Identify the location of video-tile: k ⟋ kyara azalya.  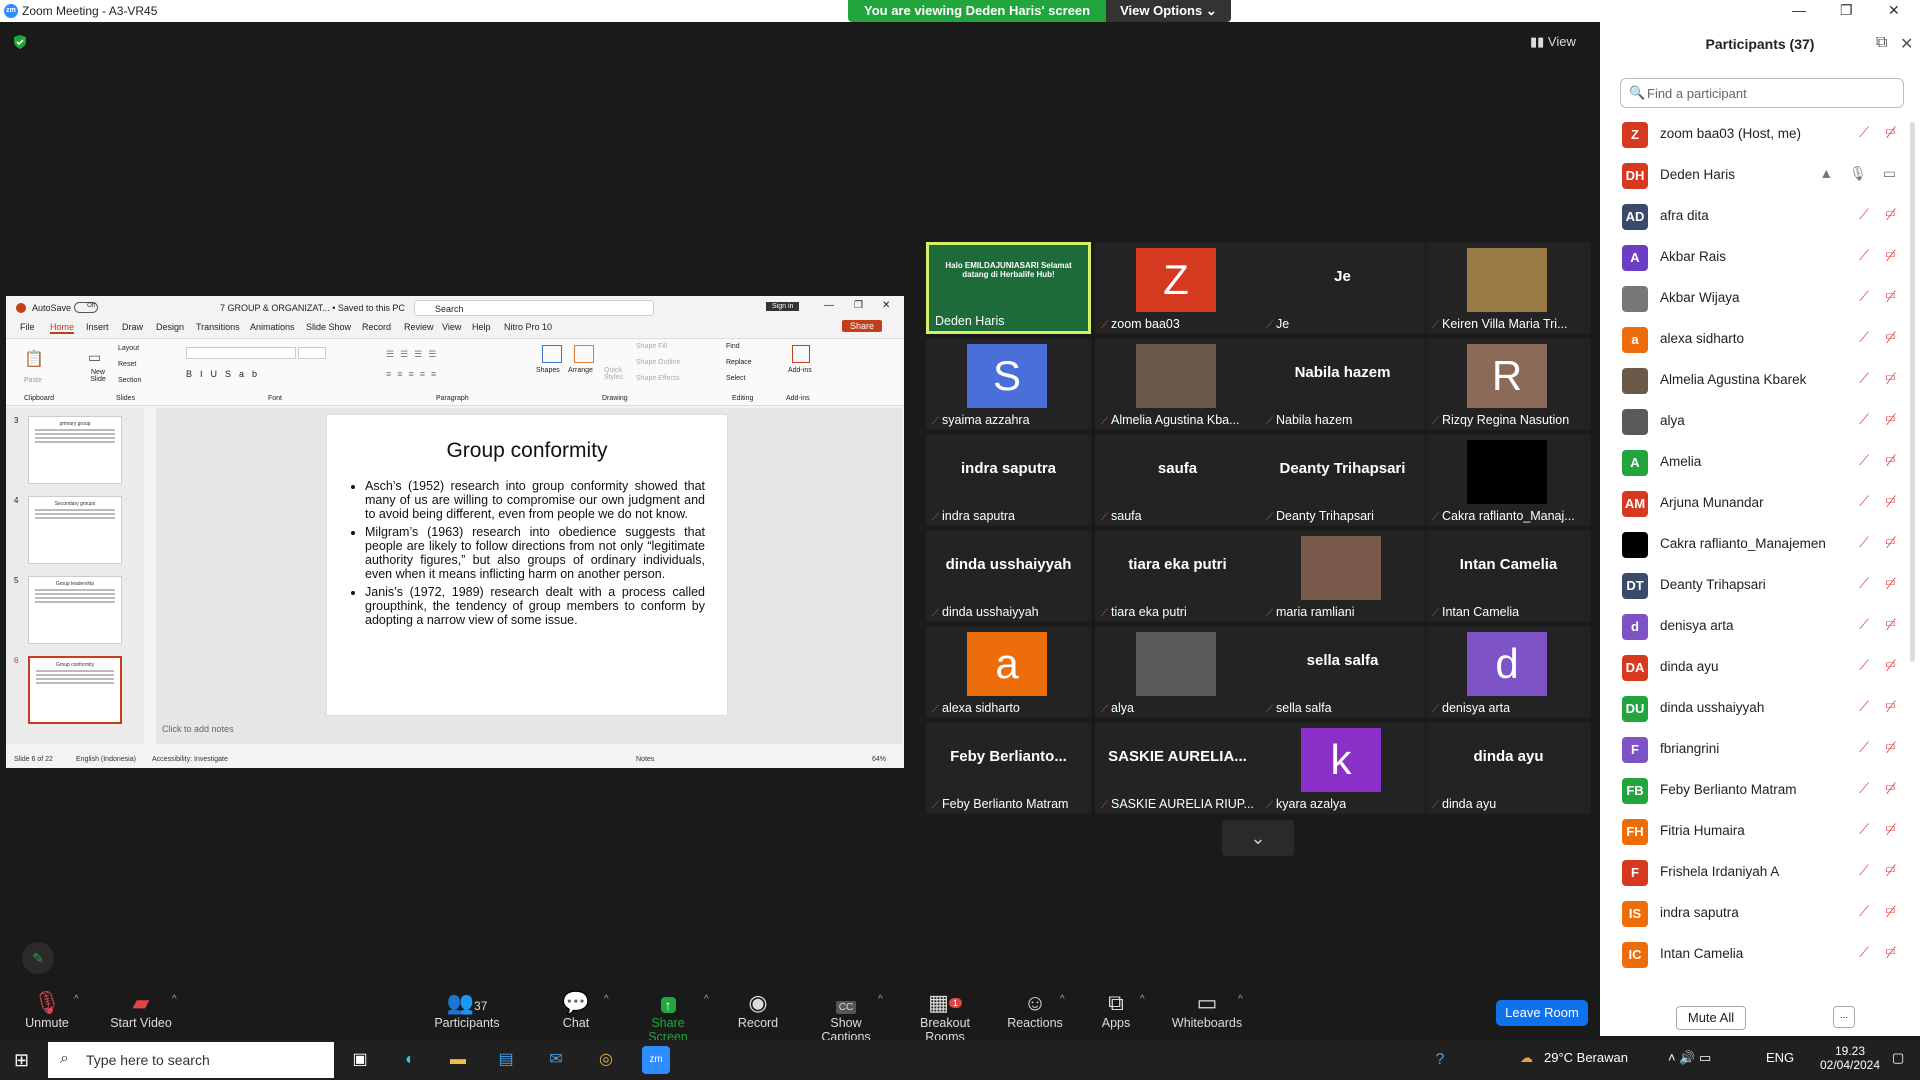
(1342, 768).